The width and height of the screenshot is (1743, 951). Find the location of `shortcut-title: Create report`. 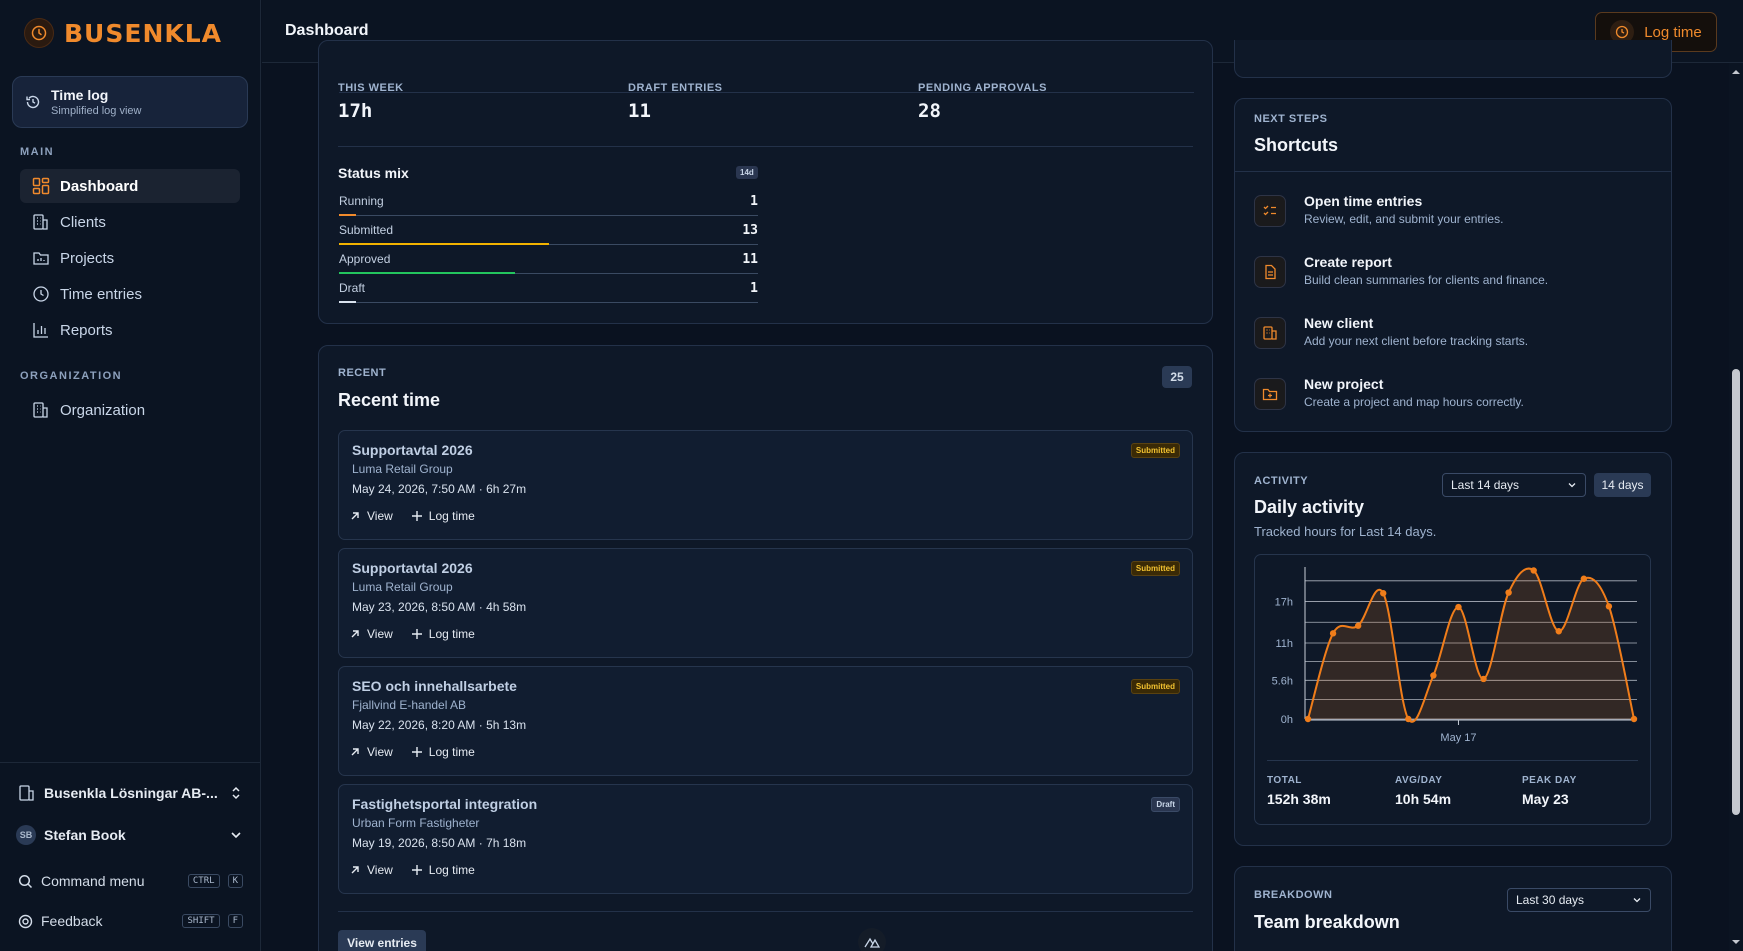

shortcut-title: Create report is located at coordinates (1348, 262).